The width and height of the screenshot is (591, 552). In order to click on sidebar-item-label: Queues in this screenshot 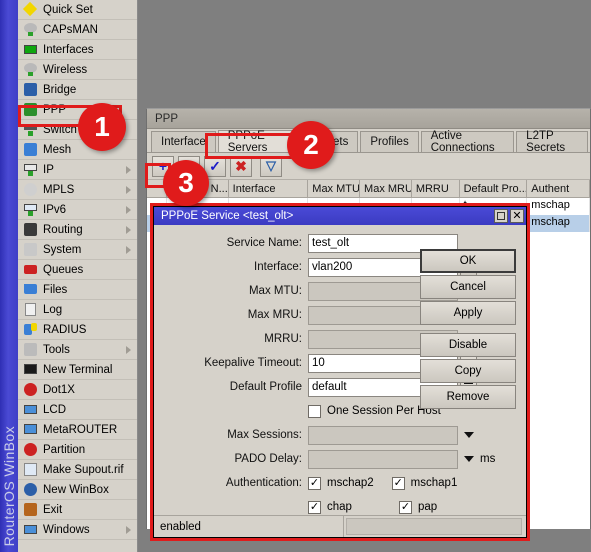, I will do `click(63, 269)`.